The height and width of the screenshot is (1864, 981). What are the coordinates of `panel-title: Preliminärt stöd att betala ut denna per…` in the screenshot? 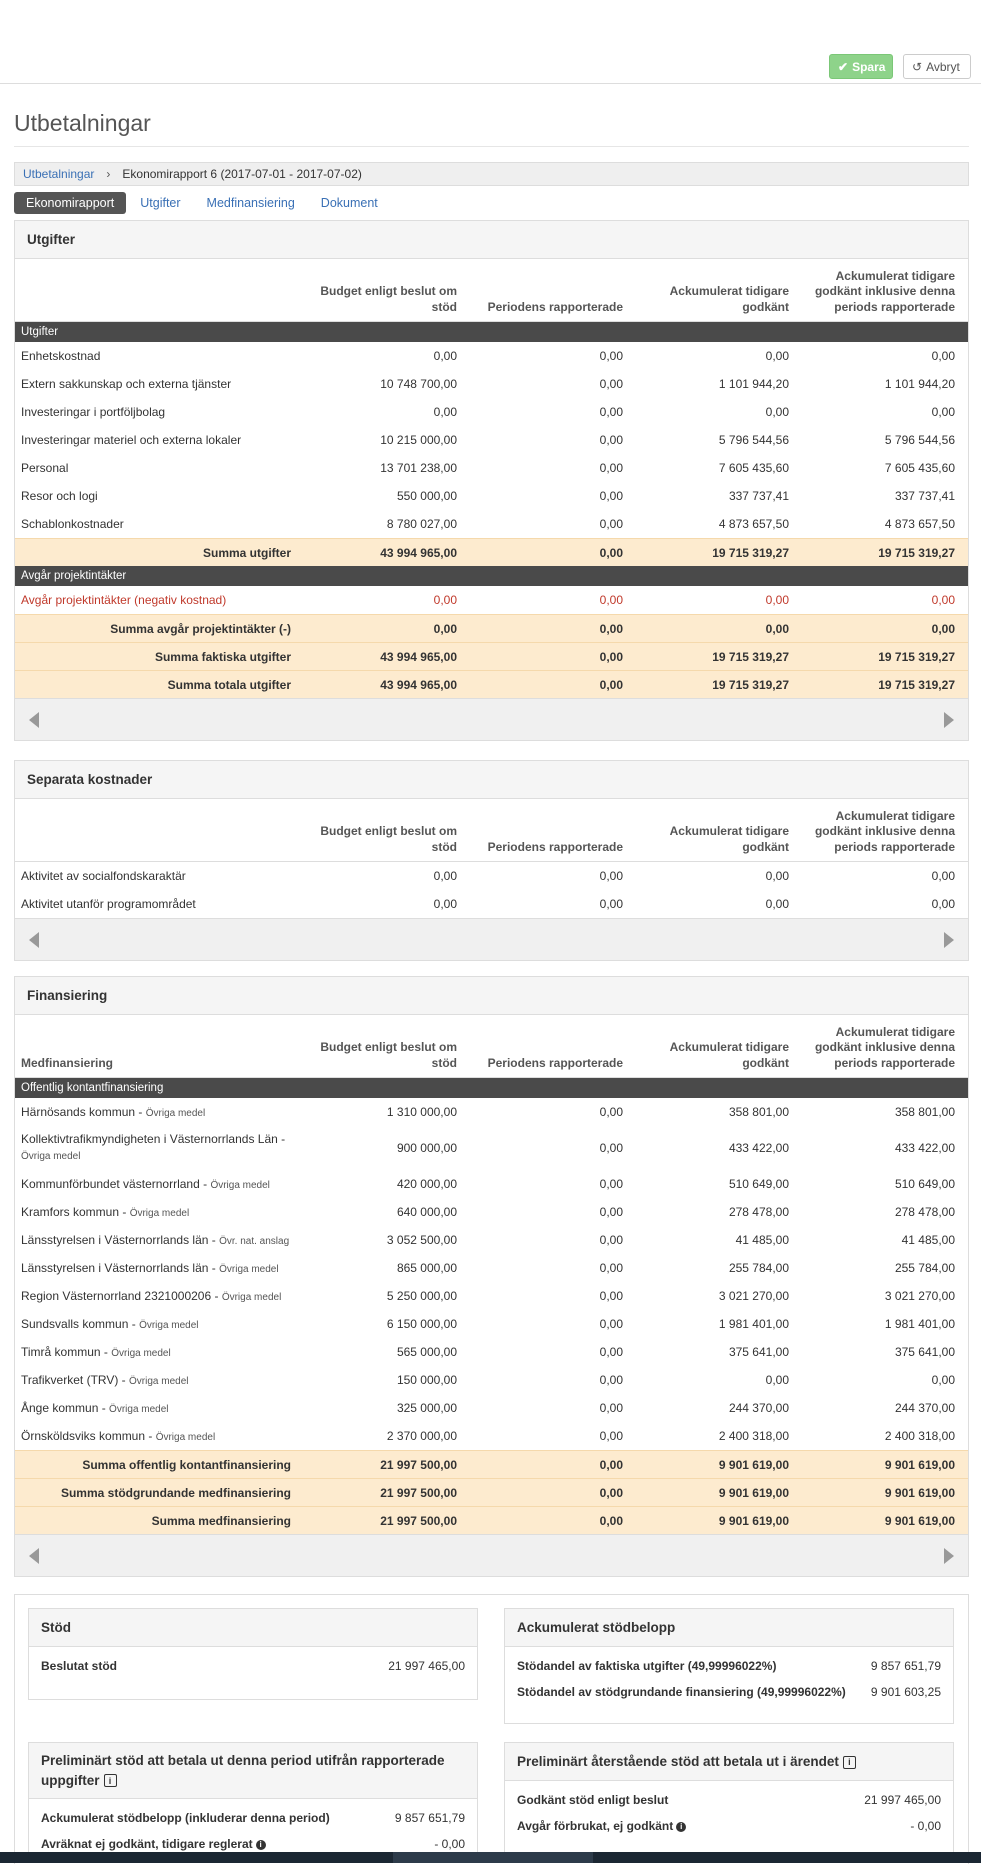 It's located at (253, 1771).